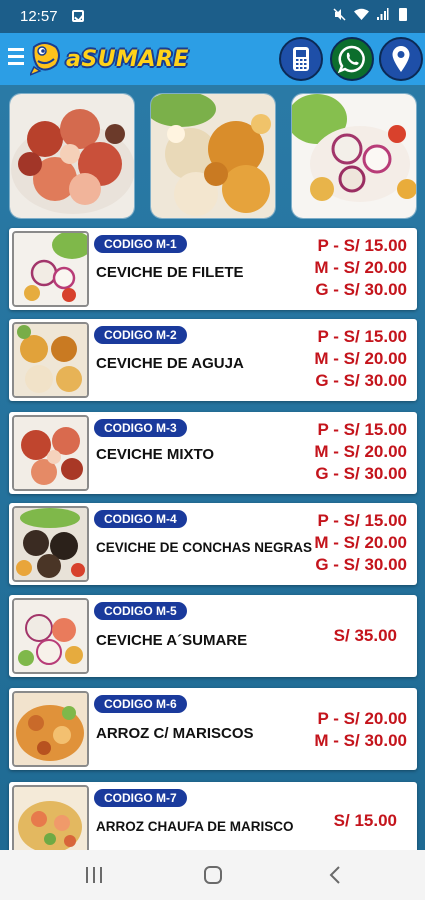  Describe the element at coordinates (45, 59) in the screenshot. I see `fish-mascot-icon` at that location.